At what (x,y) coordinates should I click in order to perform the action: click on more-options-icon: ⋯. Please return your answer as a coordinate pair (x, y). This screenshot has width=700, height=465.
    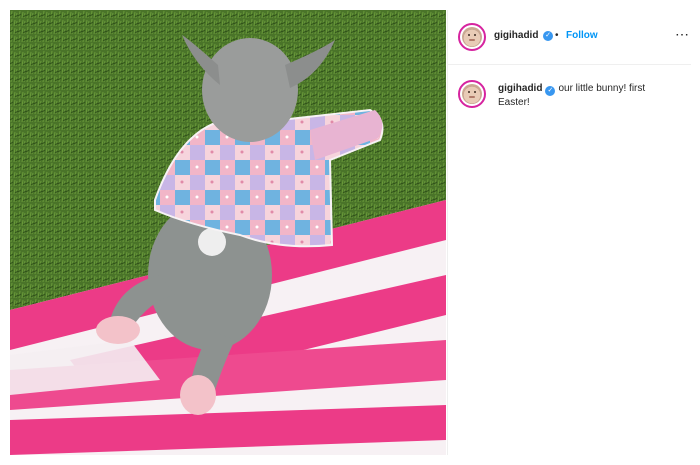
    Looking at the image, I should click on (682, 34).